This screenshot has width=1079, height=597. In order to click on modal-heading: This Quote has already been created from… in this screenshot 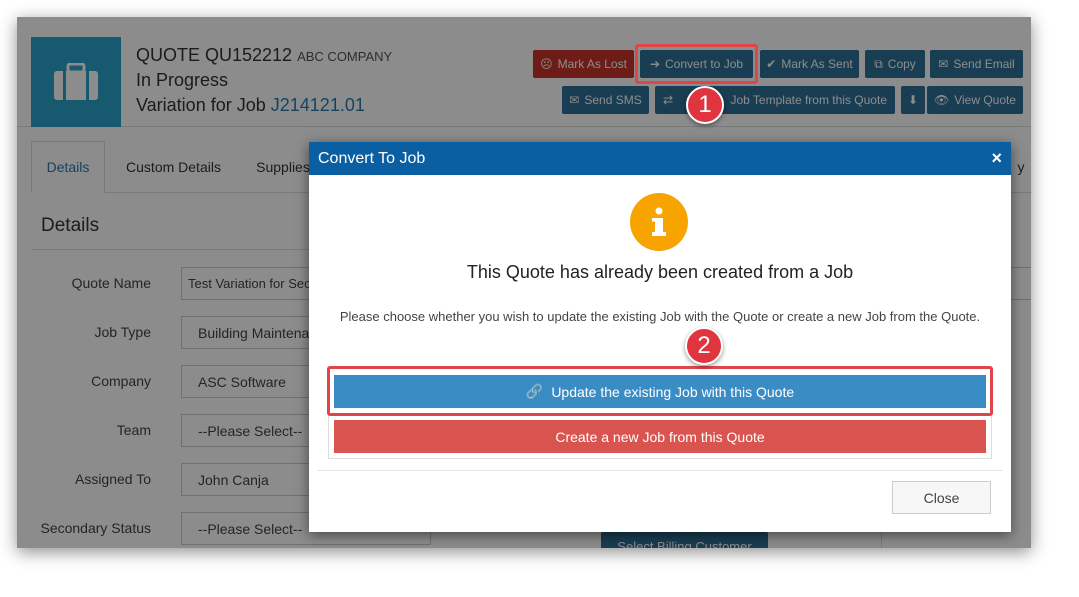, I will do `click(660, 272)`.